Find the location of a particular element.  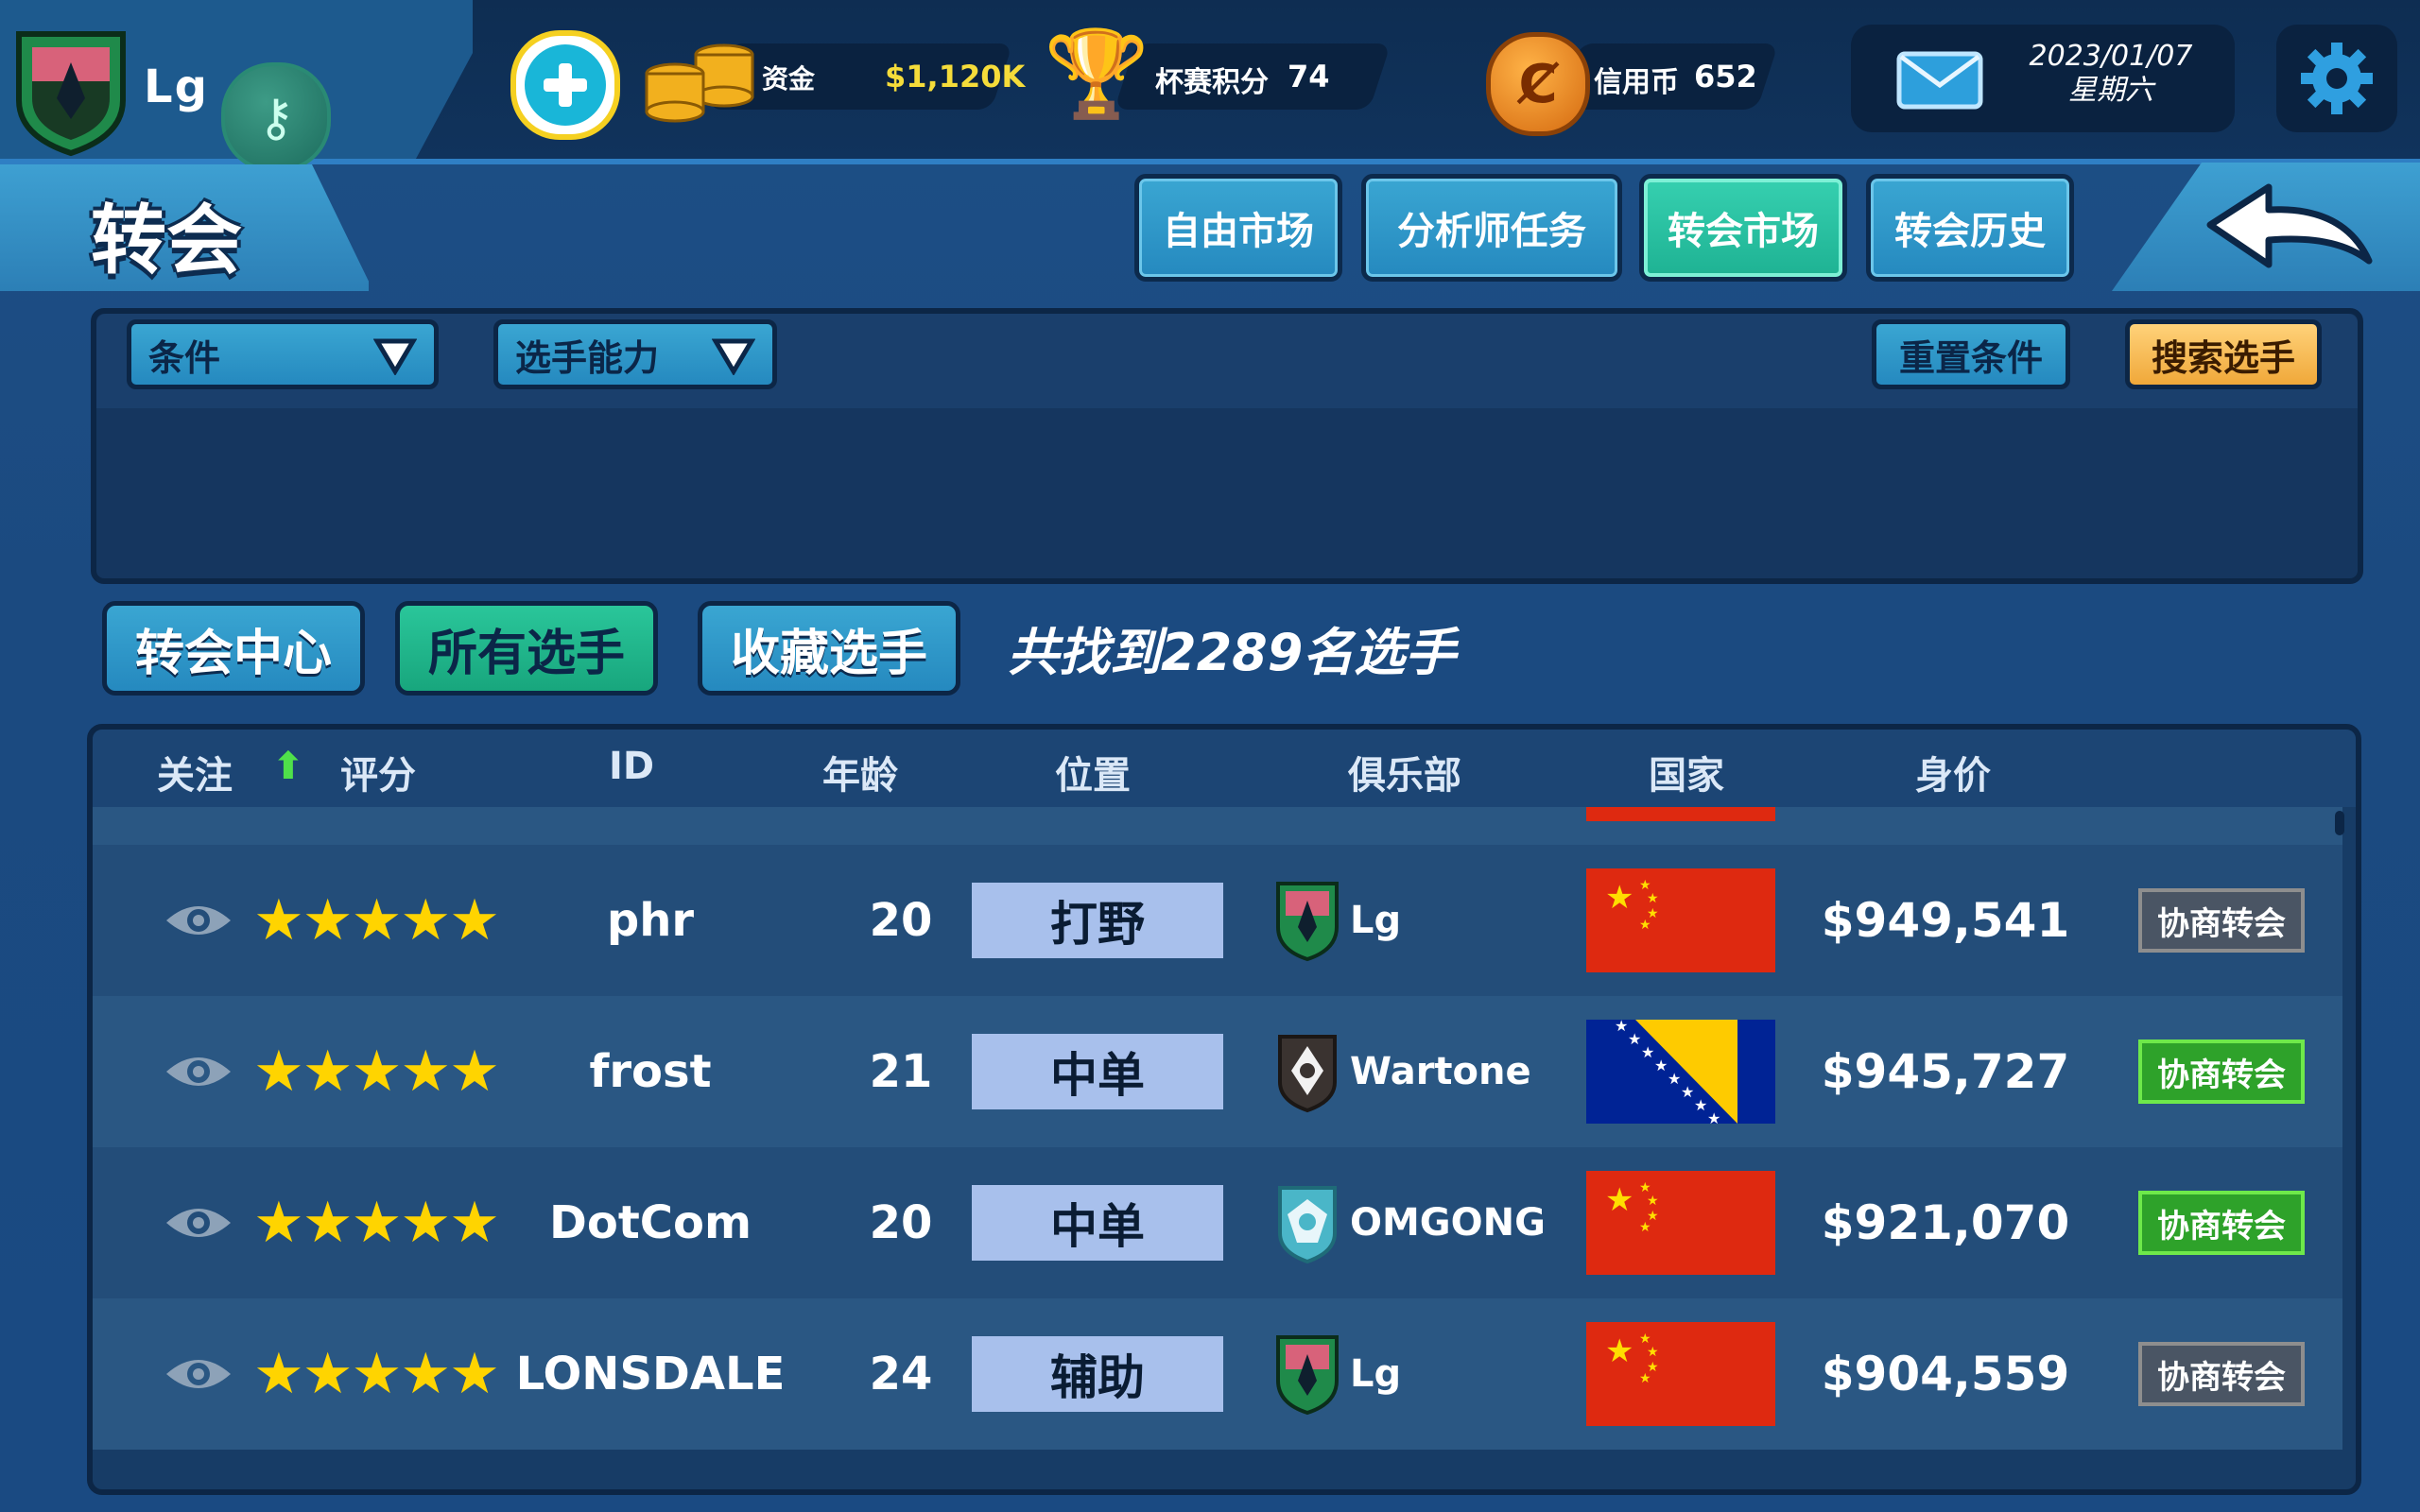

flag-icon: ★ ★ ★ ★ ★ is located at coordinates (1680, 920).